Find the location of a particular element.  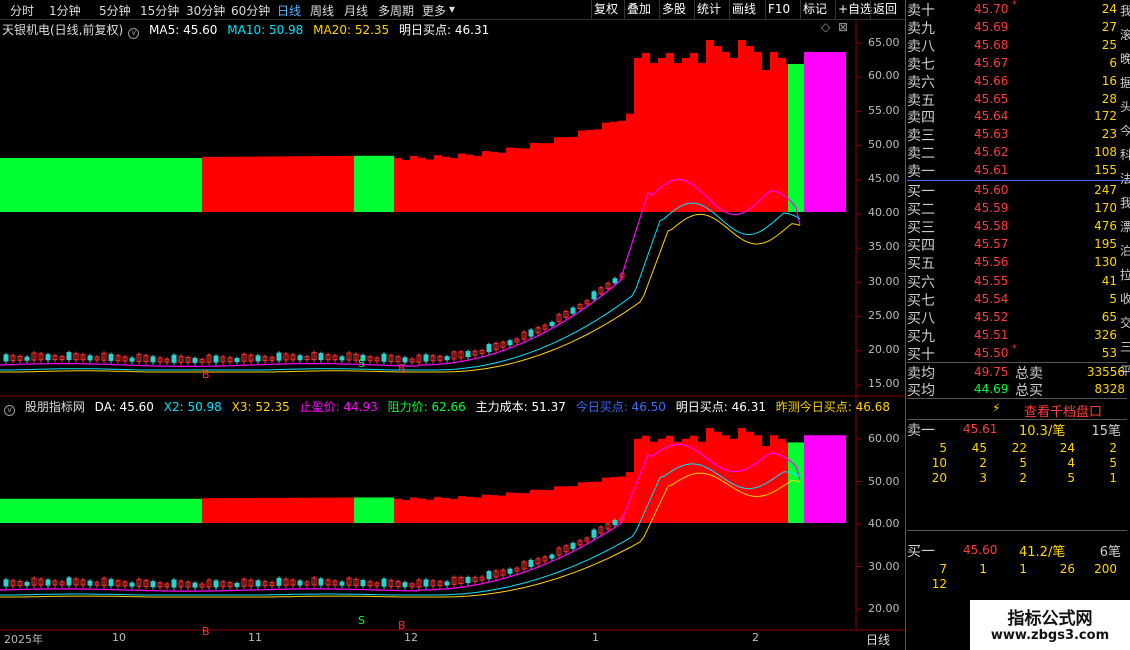

adjust-button: 复权 is located at coordinates (605, 9).